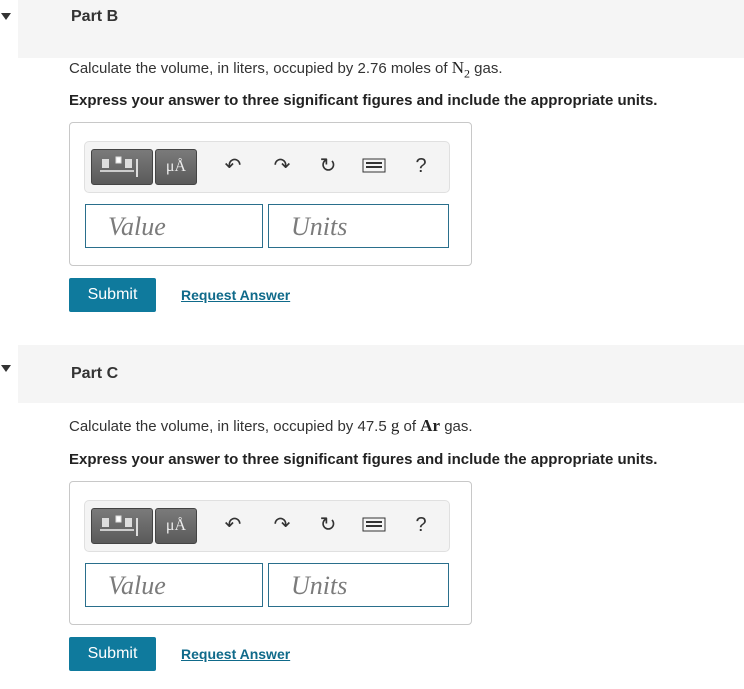 The image size is (744, 689). Describe the element at coordinates (95, 373) in the screenshot. I see `part-c-title: Part C` at that location.